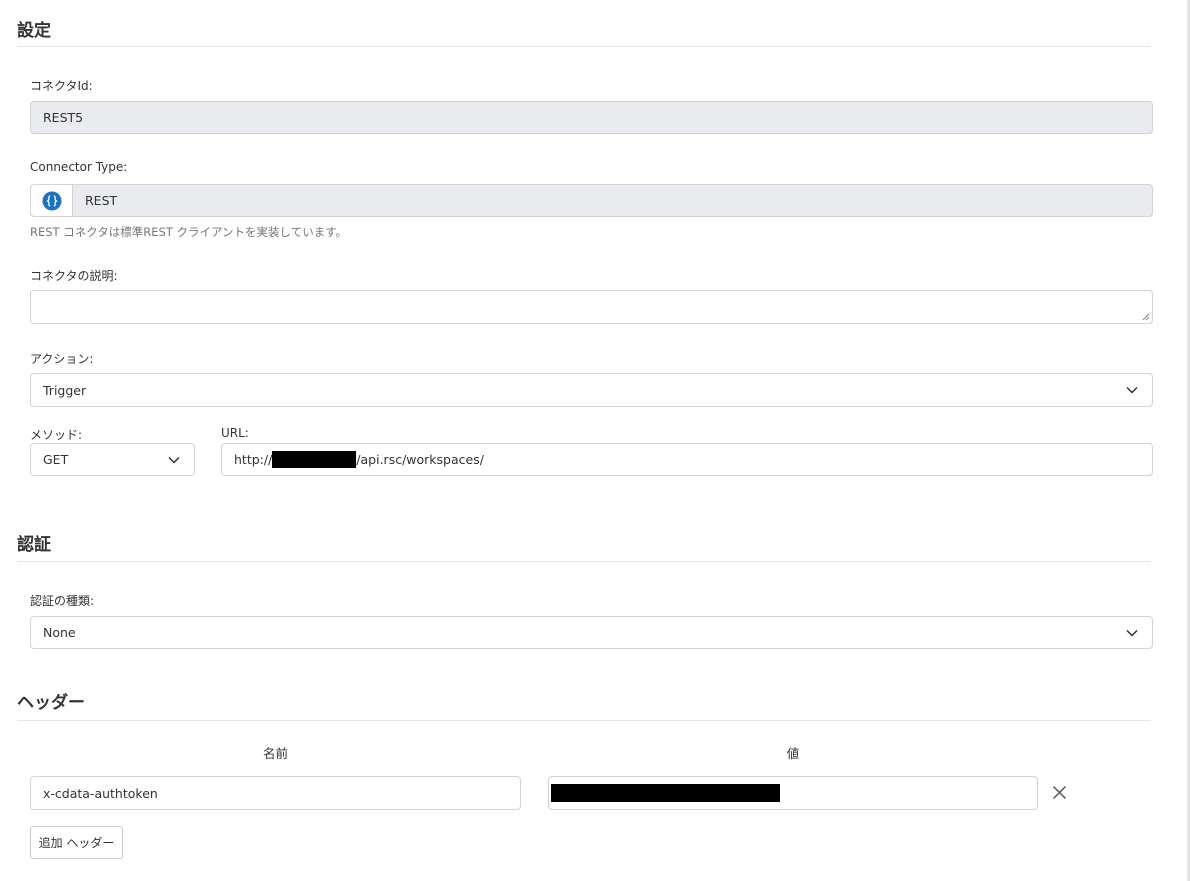 The width and height of the screenshot is (1190, 881). Describe the element at coordinates (56, 435) in the screenshot. I see `method-label: メソッド:` at that location.